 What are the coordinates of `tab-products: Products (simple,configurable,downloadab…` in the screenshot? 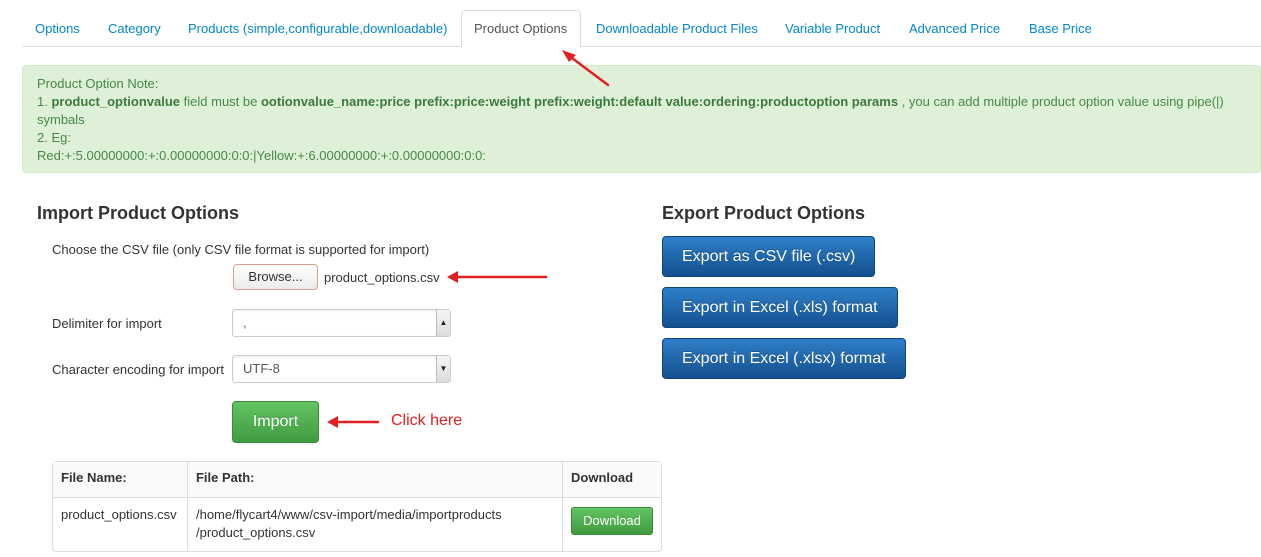 It's located at (317, 28).